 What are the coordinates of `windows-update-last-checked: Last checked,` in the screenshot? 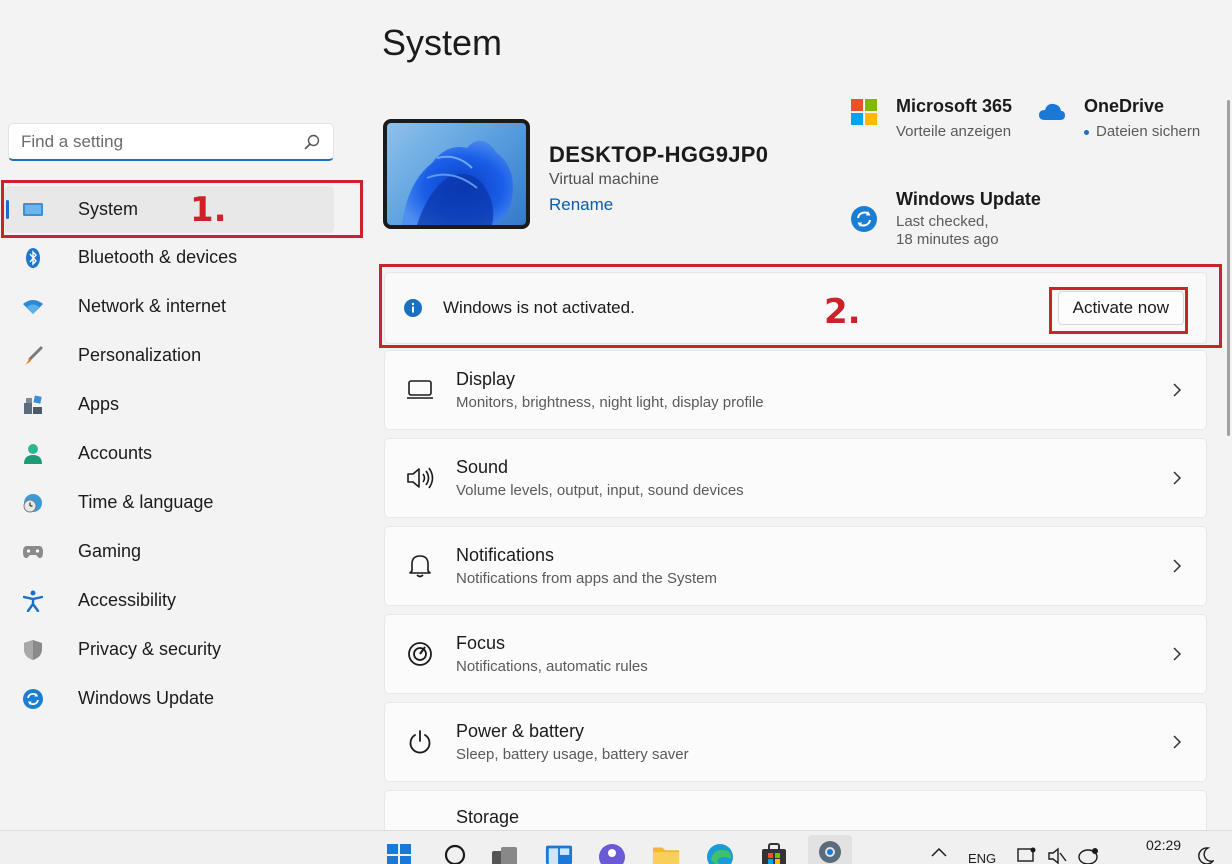 It's located at (942, 221).